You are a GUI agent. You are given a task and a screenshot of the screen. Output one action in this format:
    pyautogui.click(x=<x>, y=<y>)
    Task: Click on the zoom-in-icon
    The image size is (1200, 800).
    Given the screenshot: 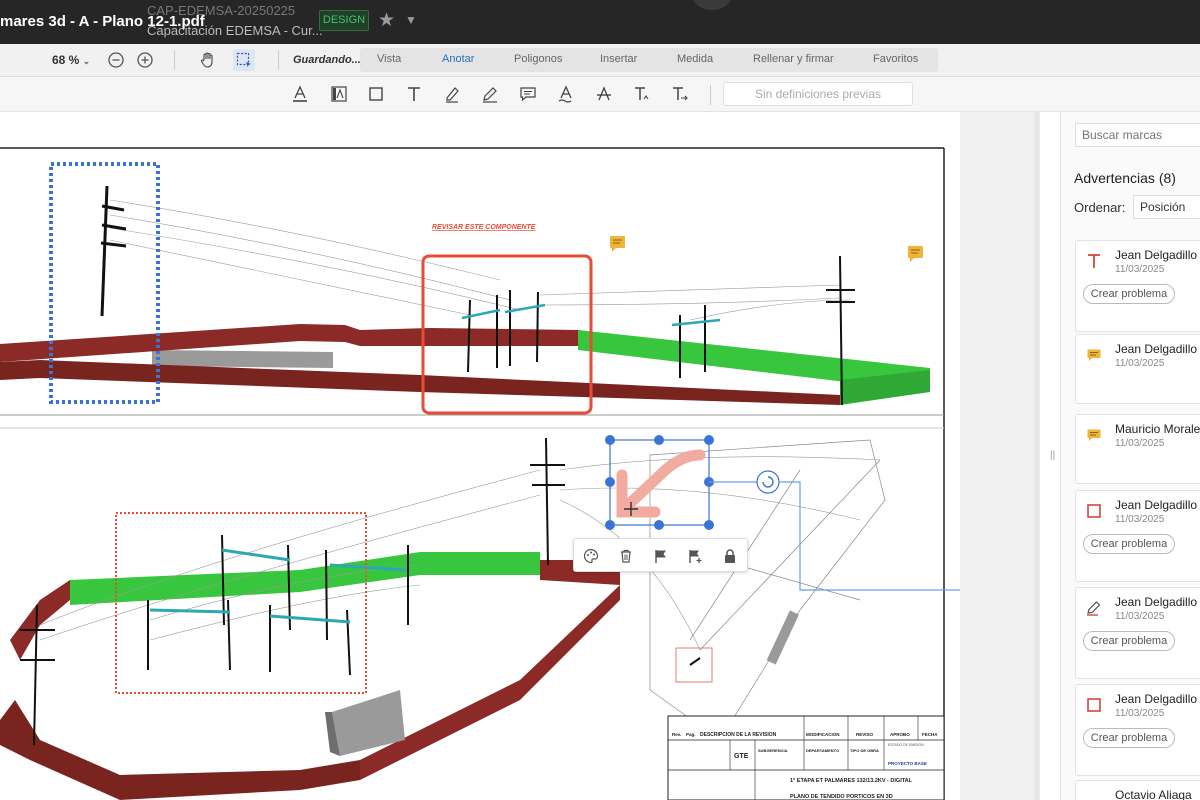 What is the action you would take?
    pyautogui.click(x=145, y=60)
    